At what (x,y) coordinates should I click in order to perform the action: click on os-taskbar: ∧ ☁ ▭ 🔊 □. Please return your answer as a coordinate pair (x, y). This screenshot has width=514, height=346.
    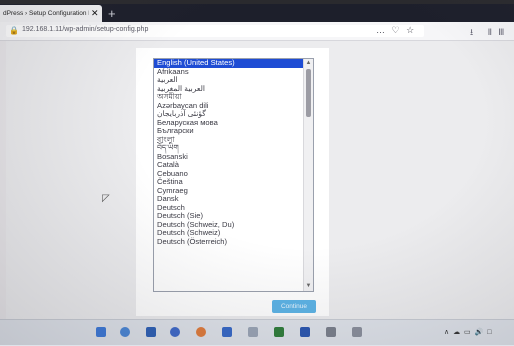
    Looking at the image, I should click on (257, 332).